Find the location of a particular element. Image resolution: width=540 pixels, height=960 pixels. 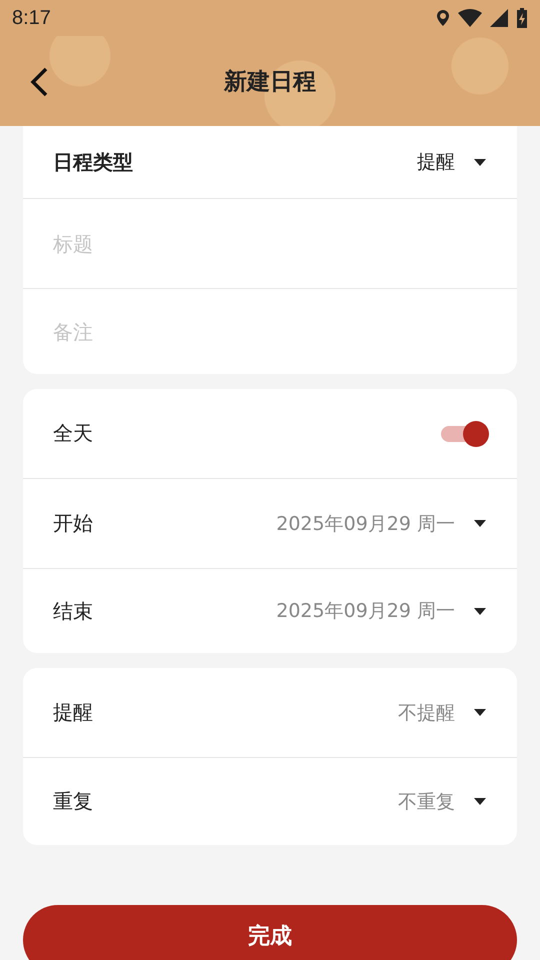

location-icon is located at coordinates (443, 18).